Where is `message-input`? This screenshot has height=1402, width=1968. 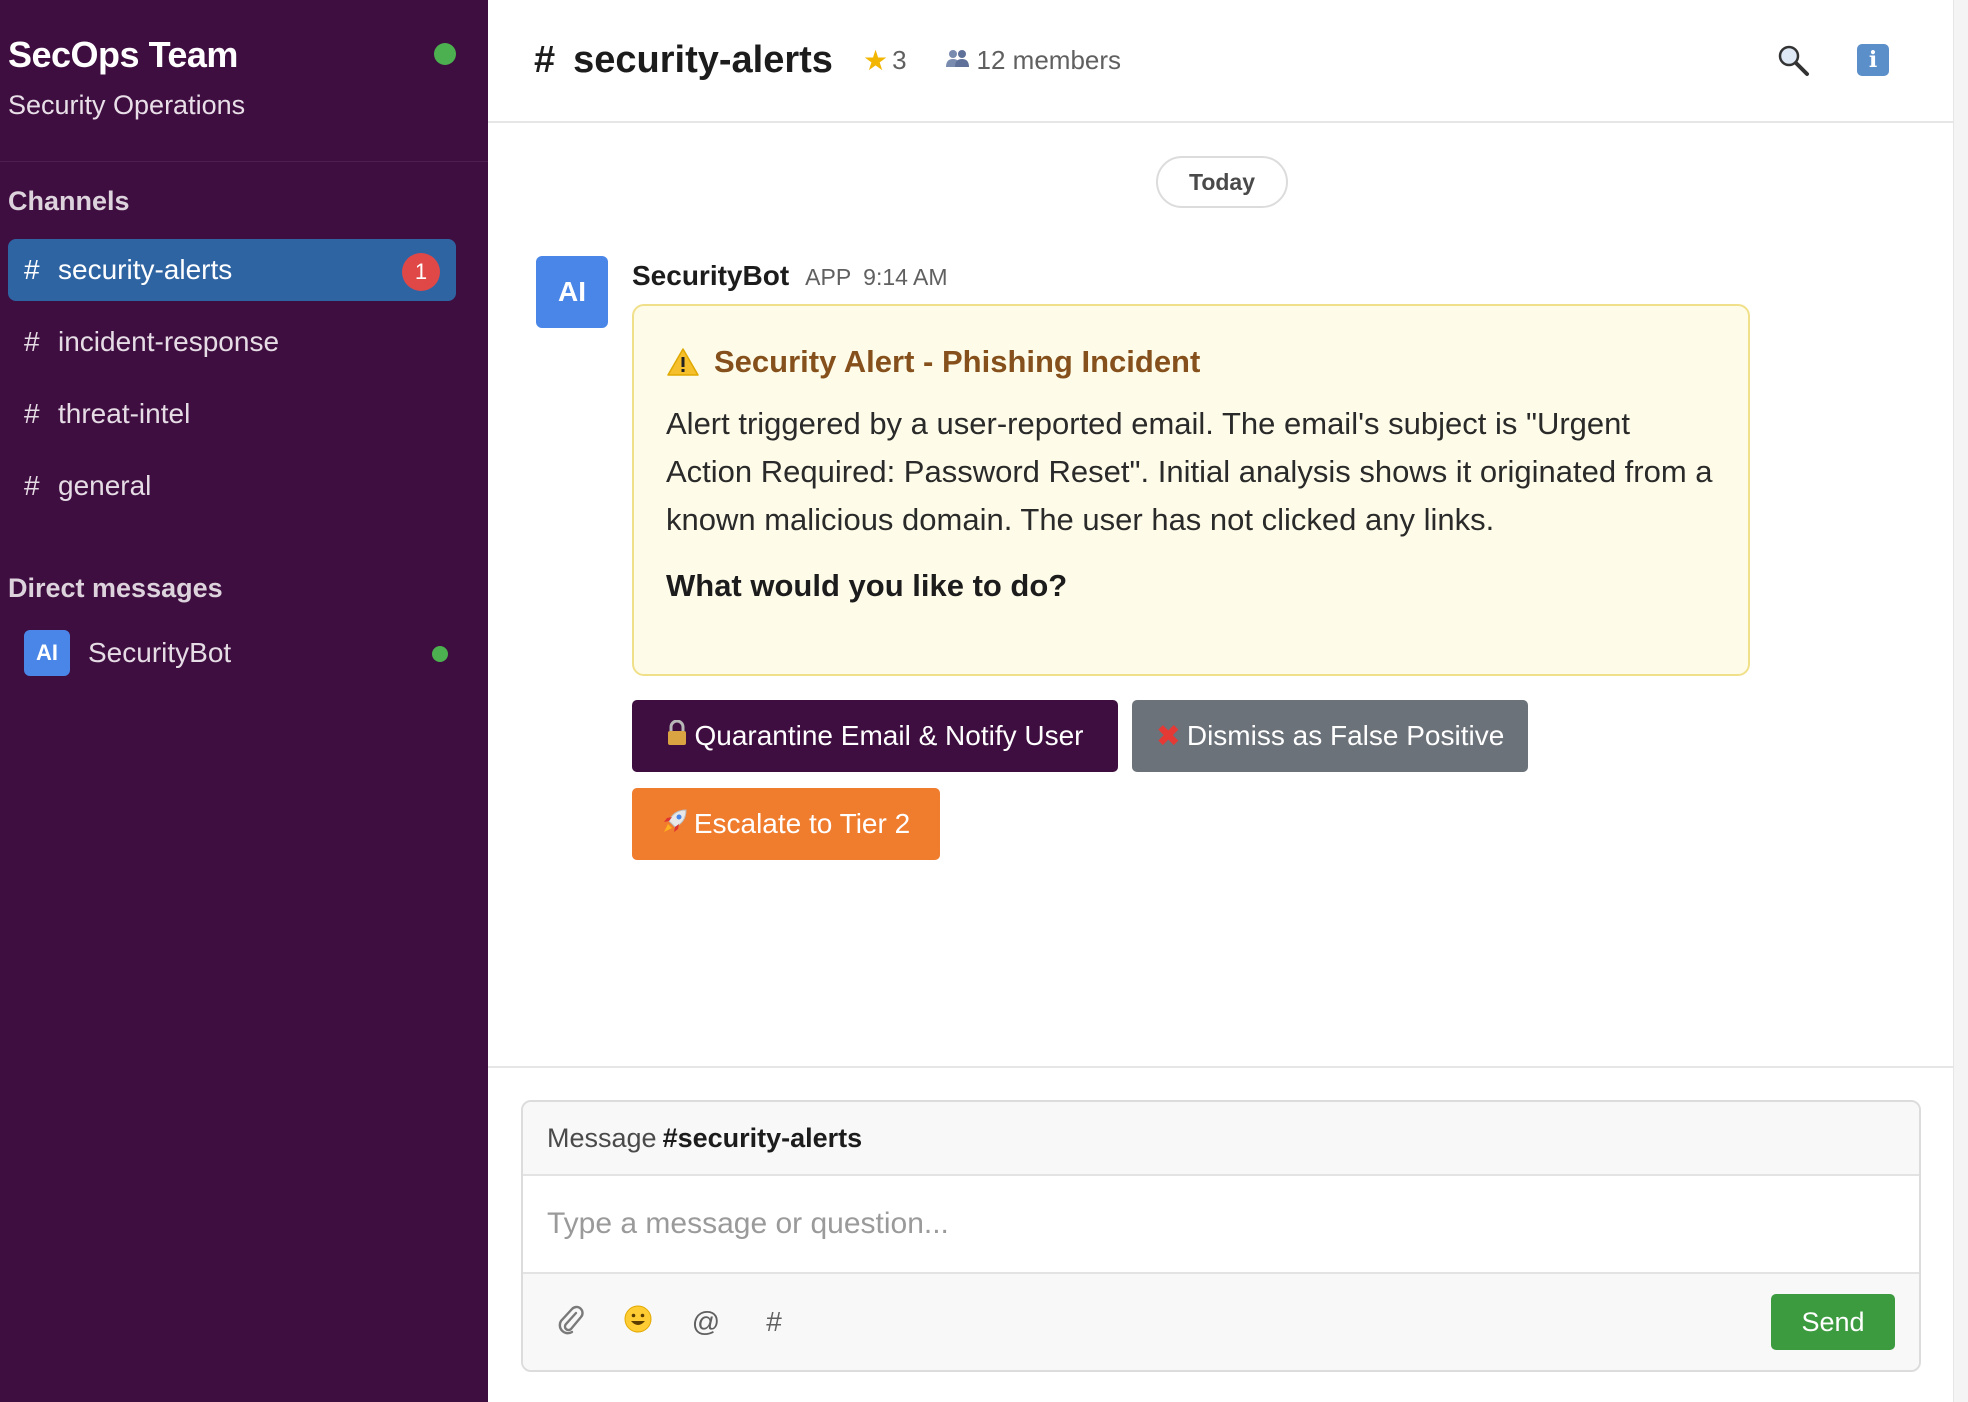
message-input is located at coordinates (1221, 1225).